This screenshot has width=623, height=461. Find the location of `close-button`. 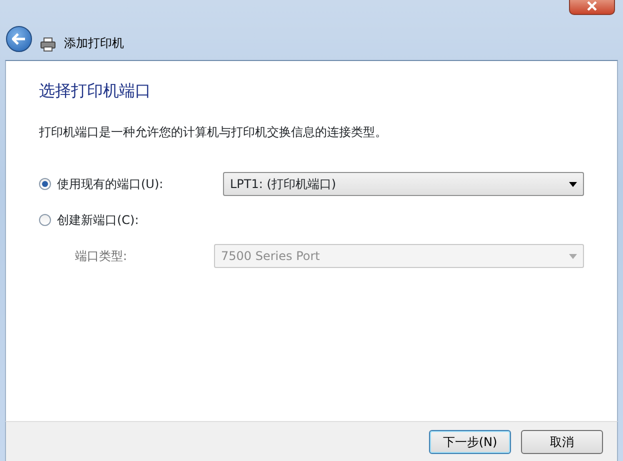

close-button is located at coordinates (592, 7).